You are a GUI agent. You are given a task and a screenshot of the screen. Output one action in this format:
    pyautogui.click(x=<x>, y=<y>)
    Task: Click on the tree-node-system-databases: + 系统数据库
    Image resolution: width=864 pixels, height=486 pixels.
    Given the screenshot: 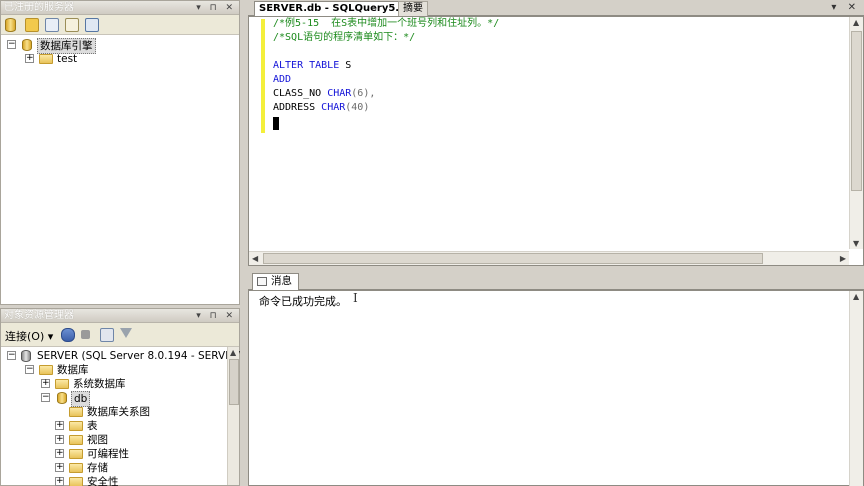 What is the action you would take?
    pyautogui.click(x=131, y=384)
    